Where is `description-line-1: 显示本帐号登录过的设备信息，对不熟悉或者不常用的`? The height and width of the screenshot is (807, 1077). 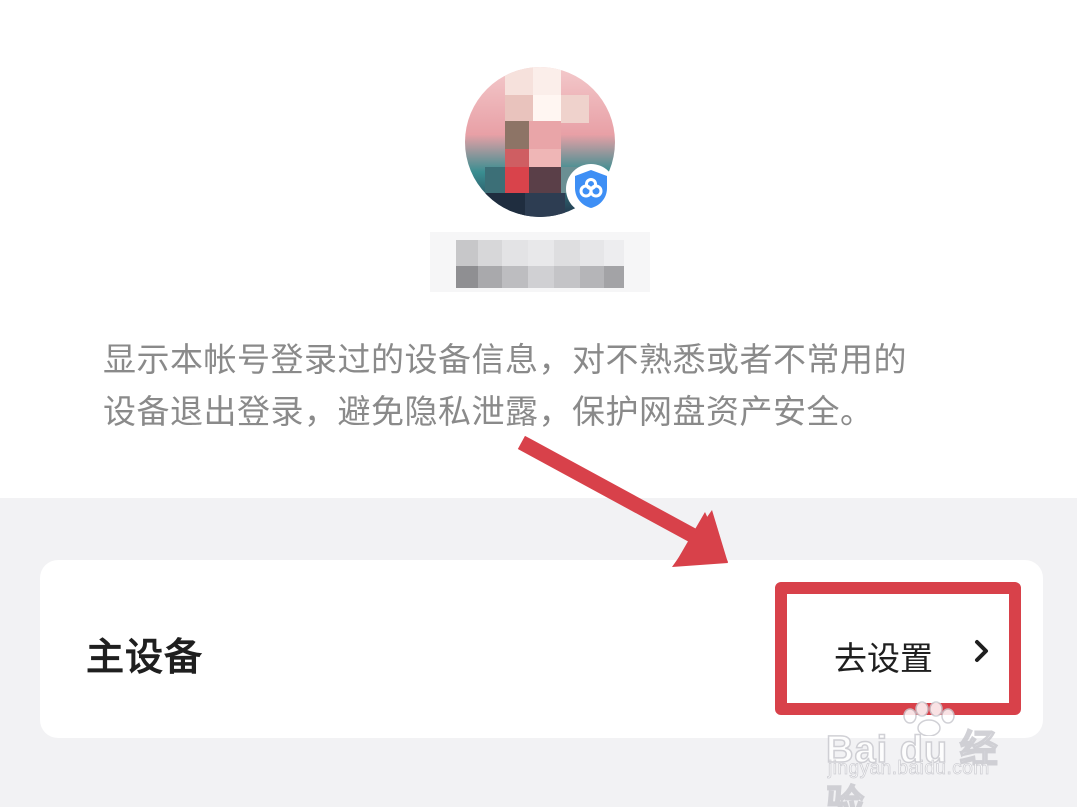 description-line-1: 显示本帐号登录过的设备信息，对不熟悉或者不常用的 is located at coordinates (505, 359).